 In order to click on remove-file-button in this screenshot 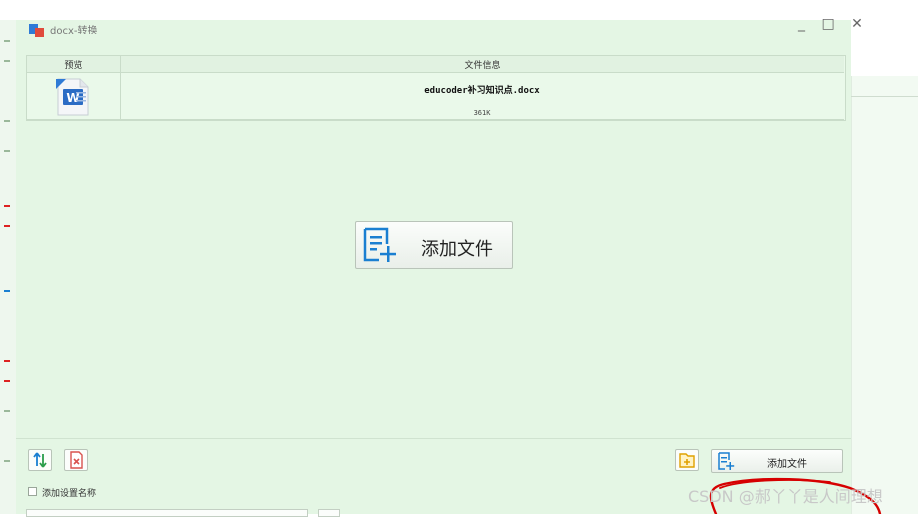, I will do `click(76, 460)`.